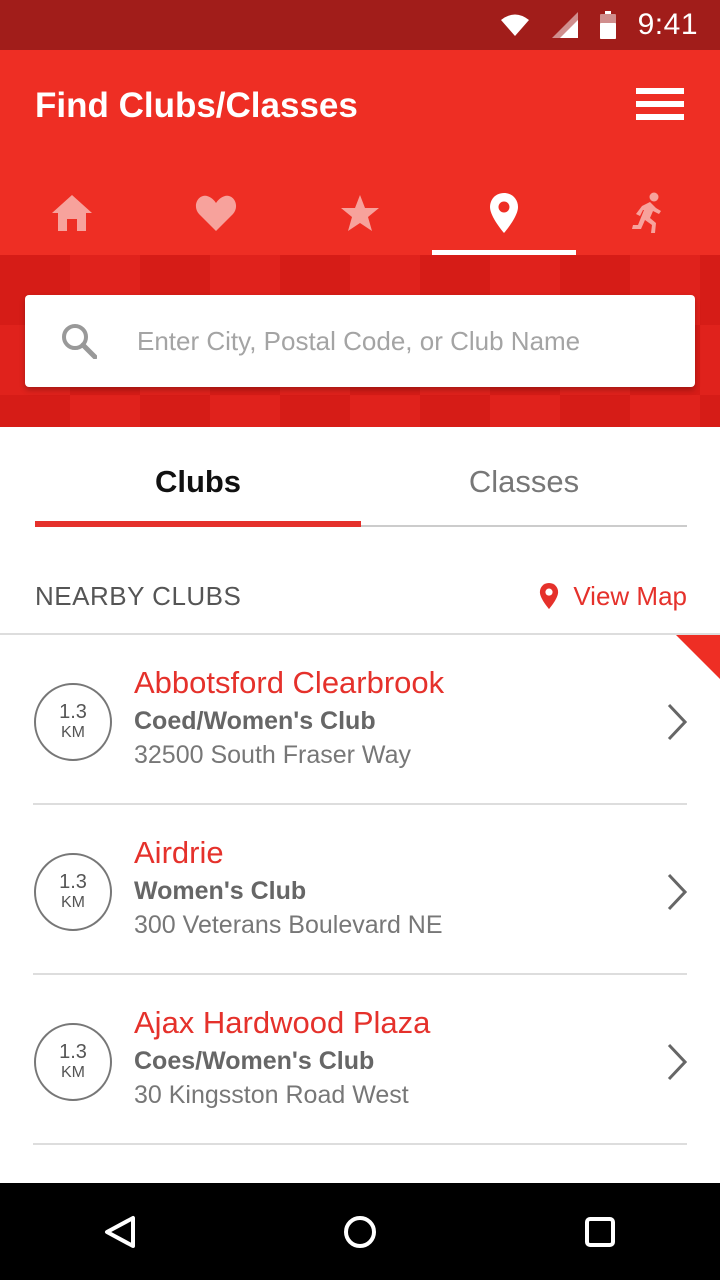 This screenshot has width=720, height=1280. I want to click on wifi-icon, so click(514, 25).